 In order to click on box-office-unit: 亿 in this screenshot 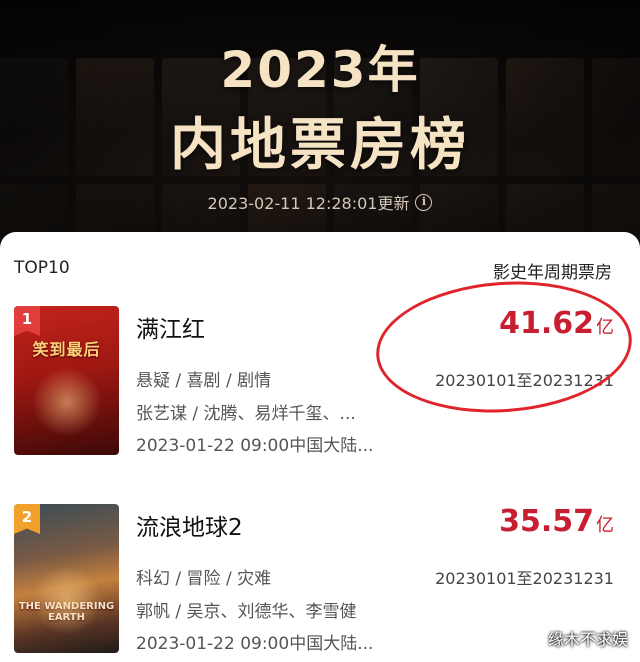, I will do `click(605, 525)`.